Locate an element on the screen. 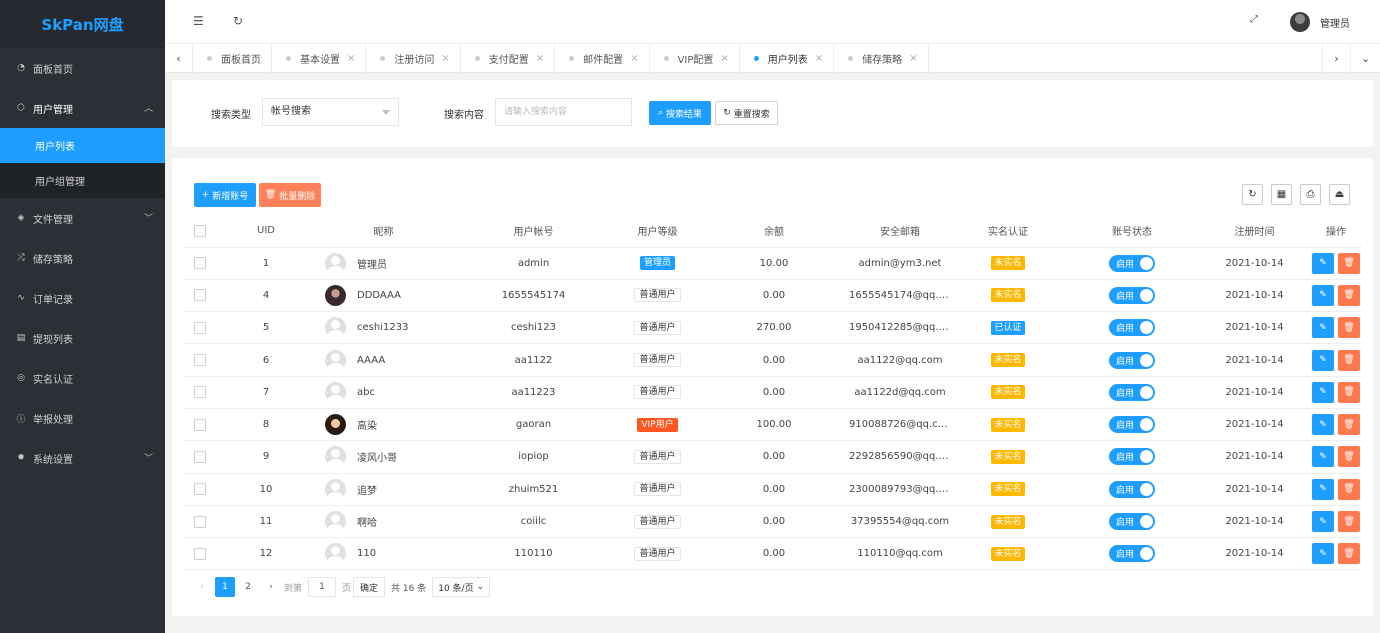 The height and width of the screenshot is (633, 1380). table-refresh-icon: ↻ is located at coordinates (1252, 194).